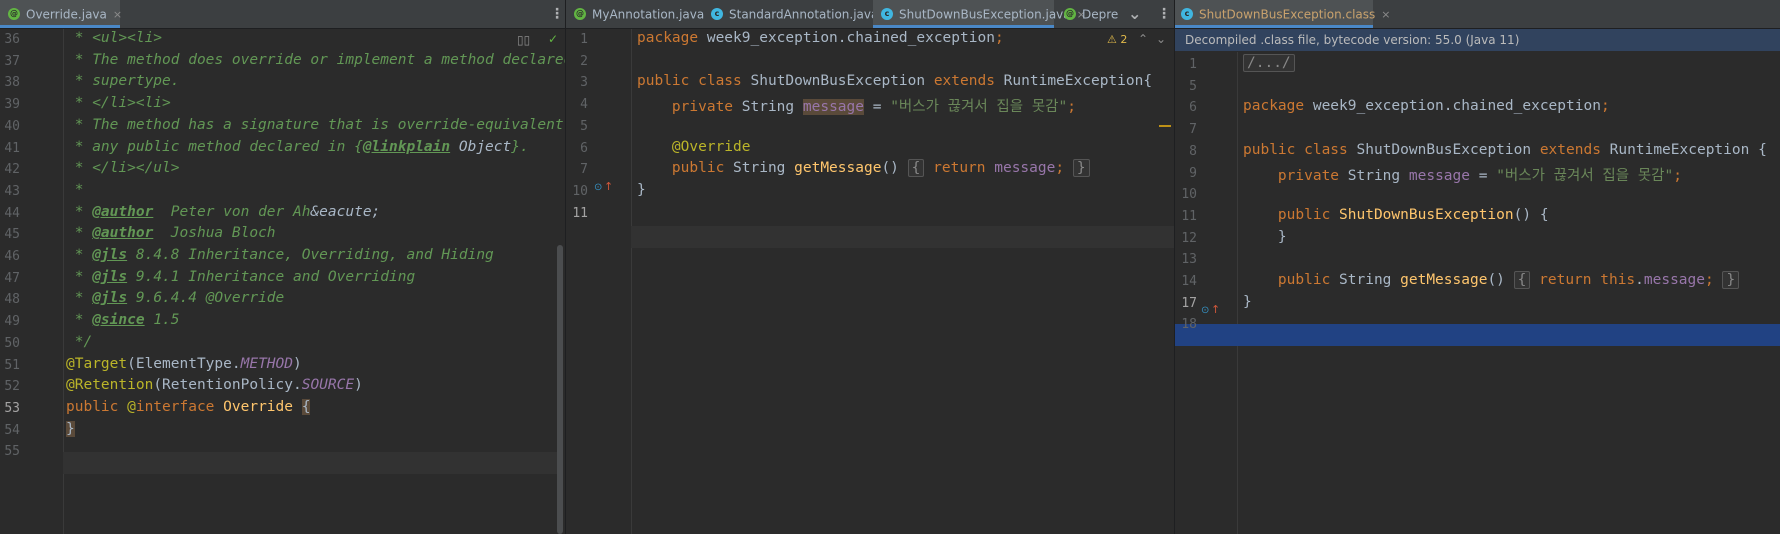  Describe the element at coordinates (1189, 260) in the screenshot. I see `line-number: 13` at that location.